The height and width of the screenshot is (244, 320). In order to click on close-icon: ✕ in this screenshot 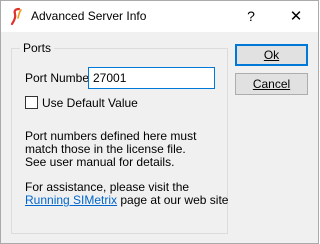, I will do `click(296, 16)`.